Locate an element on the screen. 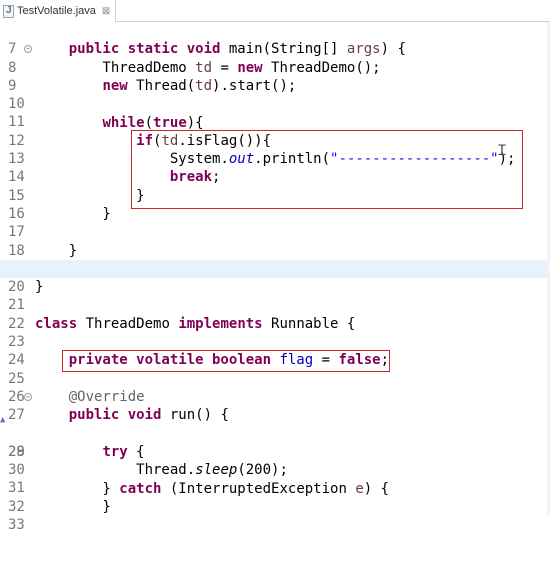 This screenshot has width=550, height=571. editor-tab-bar: TestVolatile.java ⊠ is located at coordinates (275, 11).